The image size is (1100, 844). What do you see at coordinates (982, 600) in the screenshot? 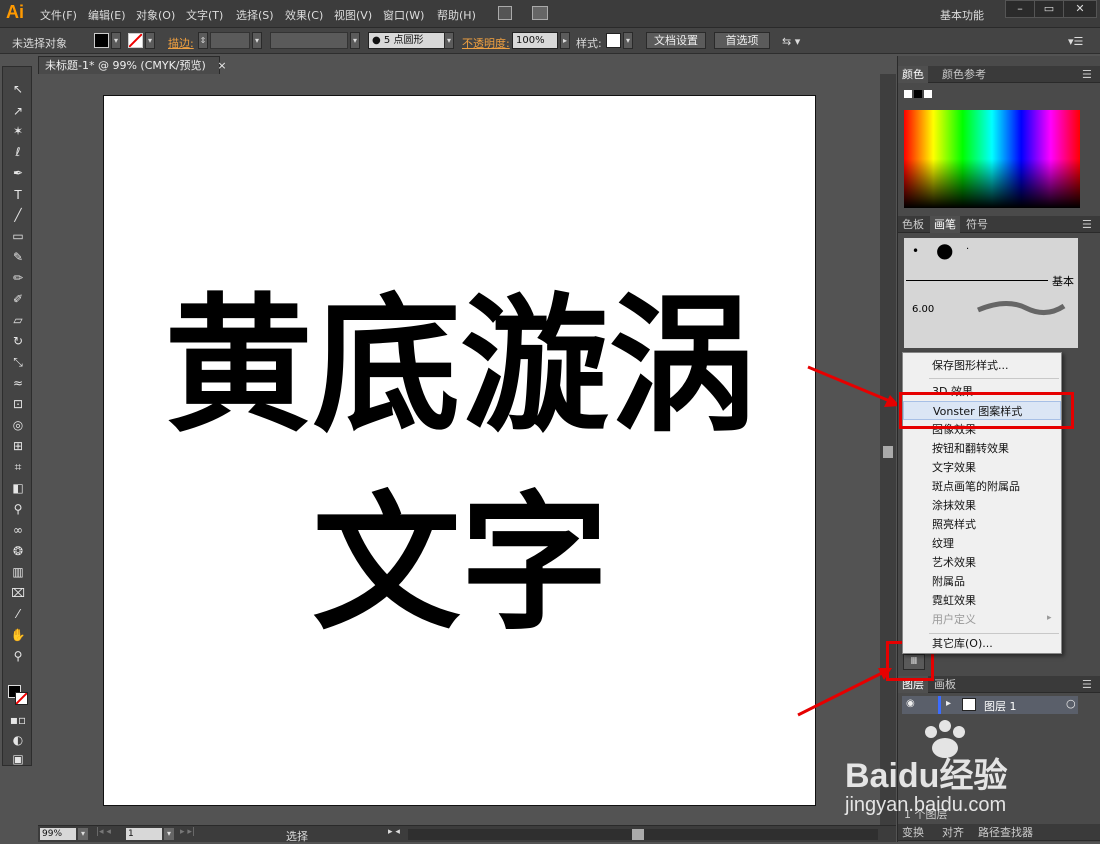
I see `menu-item-neon-effects: 霓虹效果` at bounding box center [982, 600].